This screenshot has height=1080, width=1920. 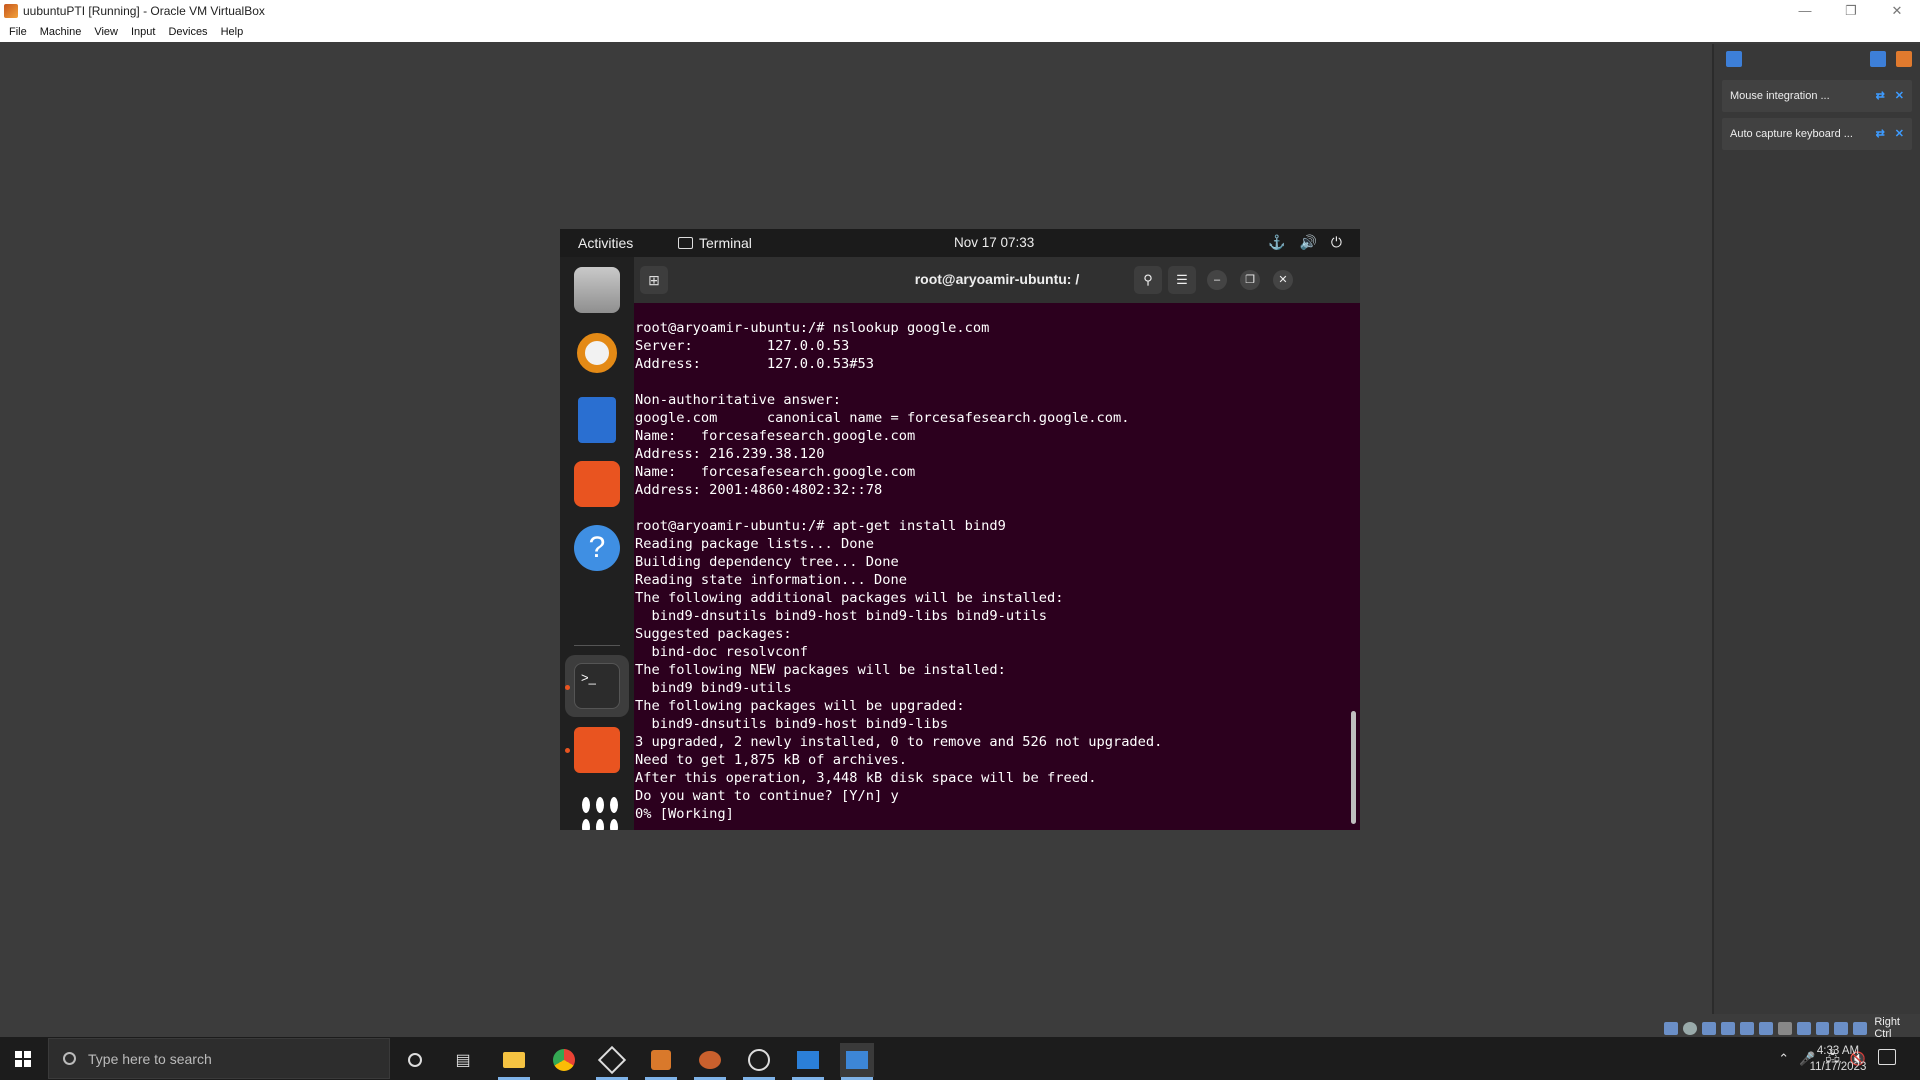 I want to click on terminal-line: Building dependency tree... Done, so click(x=767, y=562).